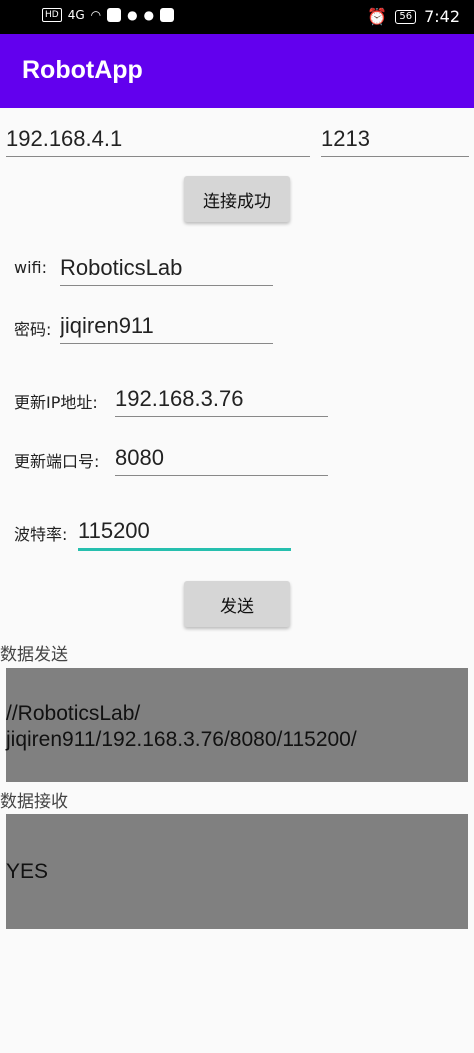 Image resolution: width=474 pixels, height=1053 pixels. Describe the element at coordinates (33, 329) in the screenshot. I see `password-label: 密码:` at that location.